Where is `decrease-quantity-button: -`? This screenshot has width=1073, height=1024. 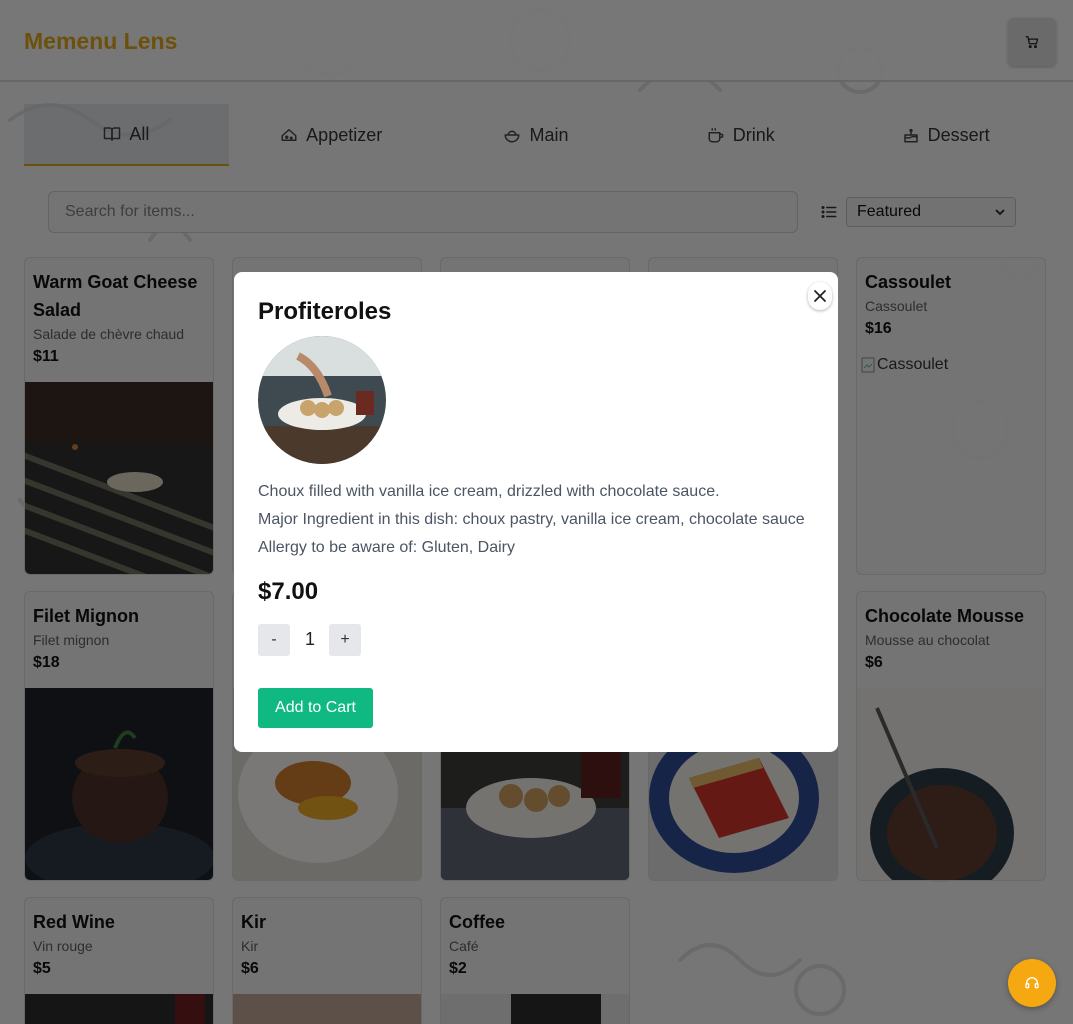
decrease-quantity-button: - is located at coordinates (274, 640).